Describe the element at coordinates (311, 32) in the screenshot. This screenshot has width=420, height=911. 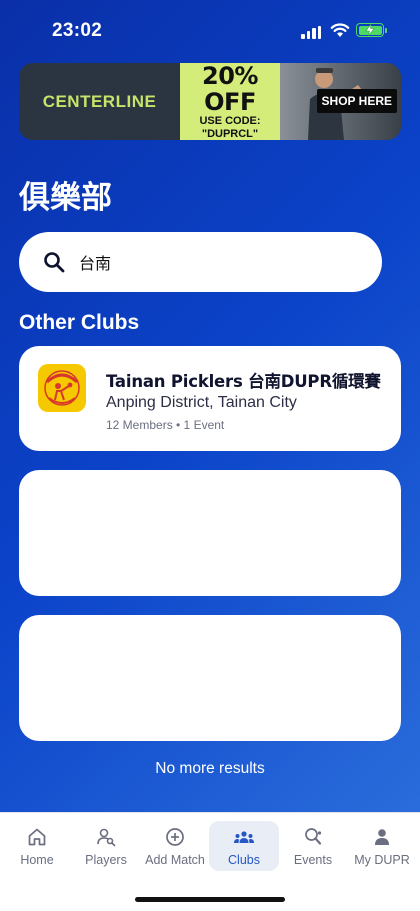
I see `cellular-signal-icon` at that location.